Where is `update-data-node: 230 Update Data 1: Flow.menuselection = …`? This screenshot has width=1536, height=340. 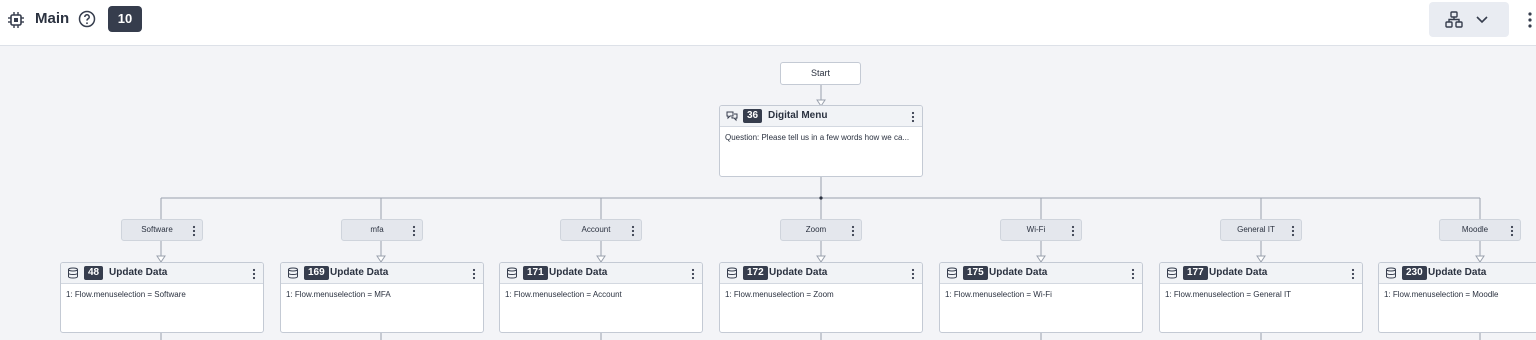
update-data-node: 230 Update Data 1: Flow.menuselection = … is located at coordinates (1457, 297).